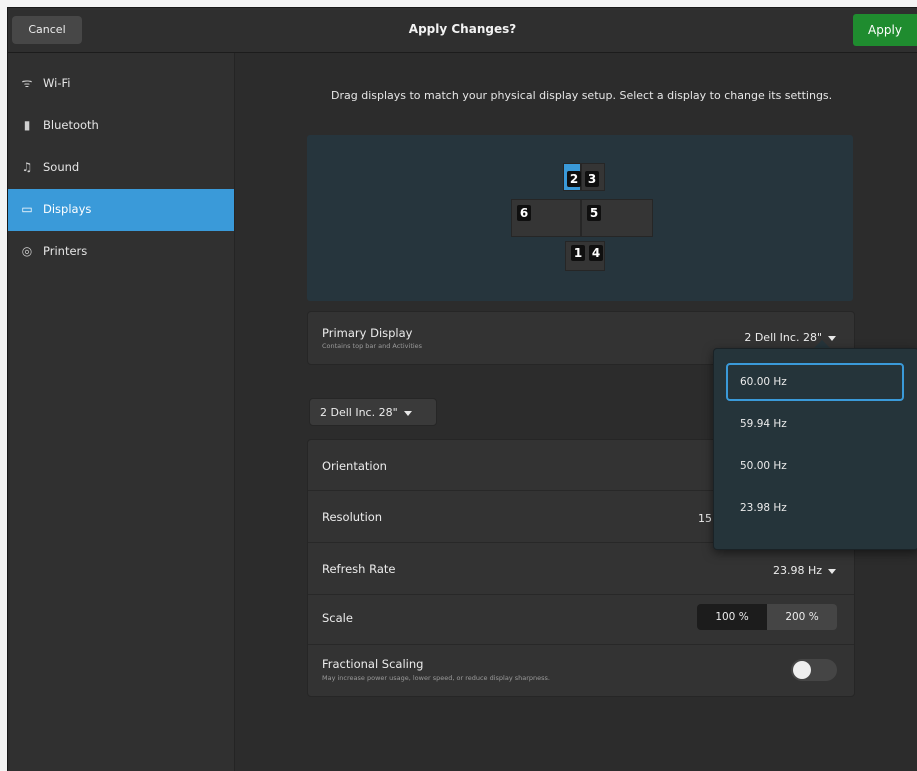 Image resolution: width=917 pixels, height=771 pixels. I want to click on dialog-title: Apply Changes?, so click(462, 29).